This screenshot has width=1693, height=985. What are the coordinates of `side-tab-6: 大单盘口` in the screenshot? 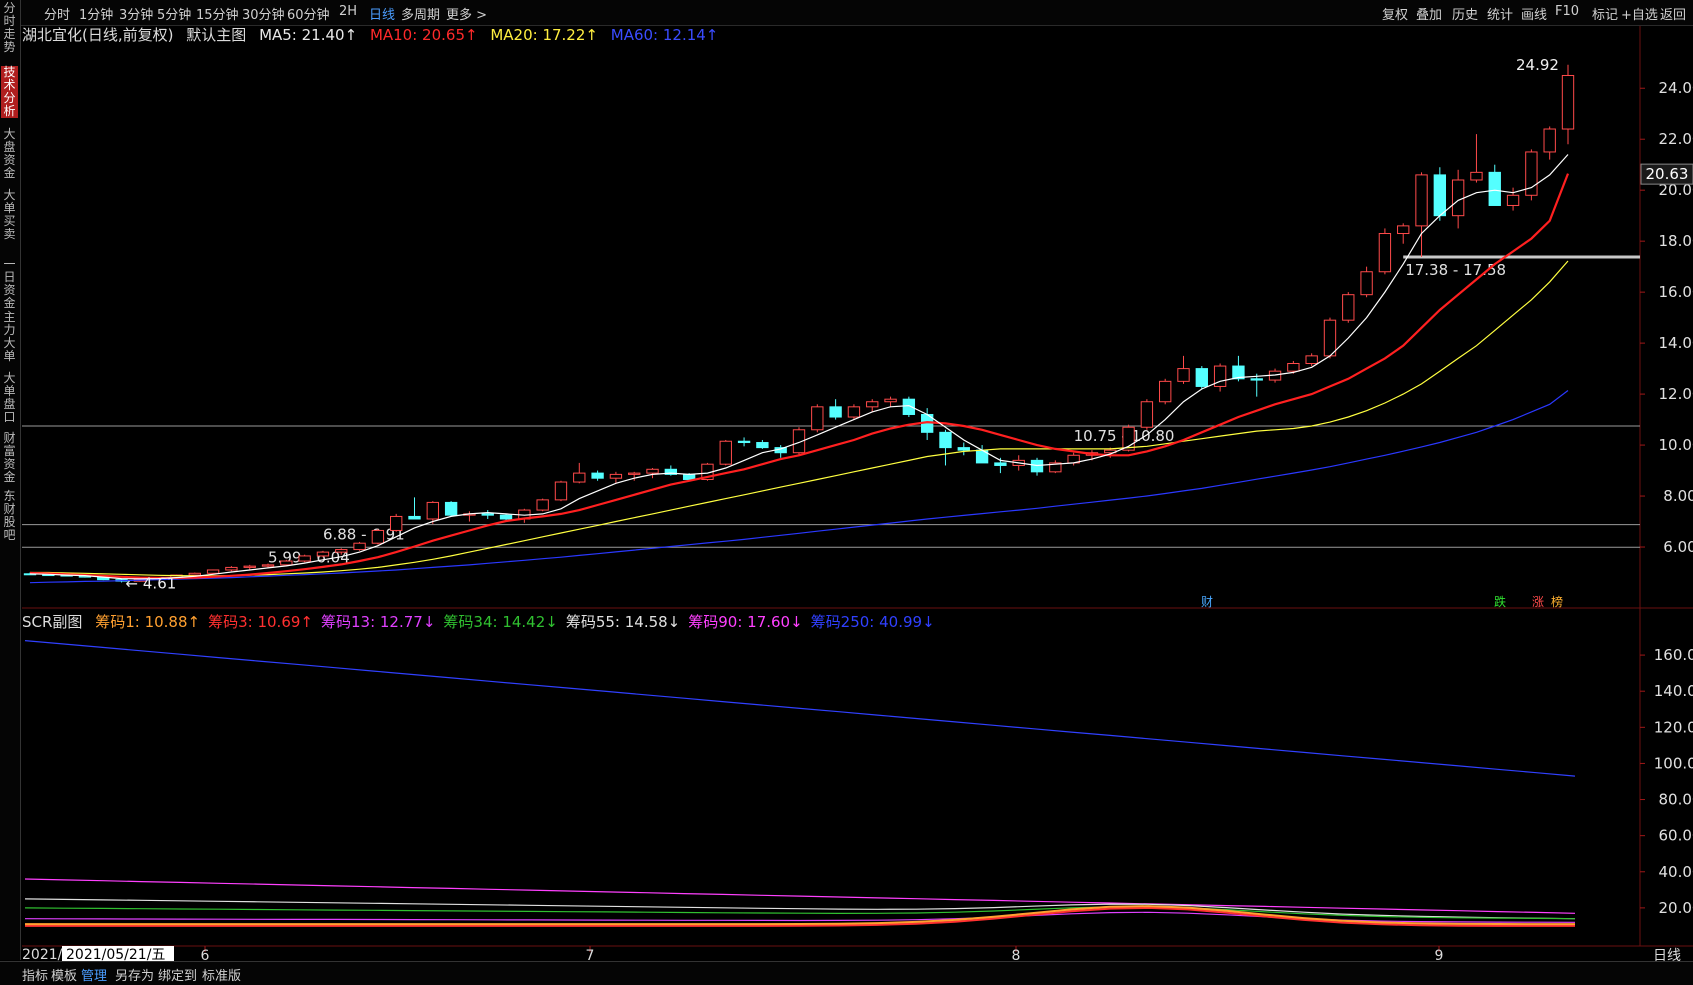 It's located at (9, 398).